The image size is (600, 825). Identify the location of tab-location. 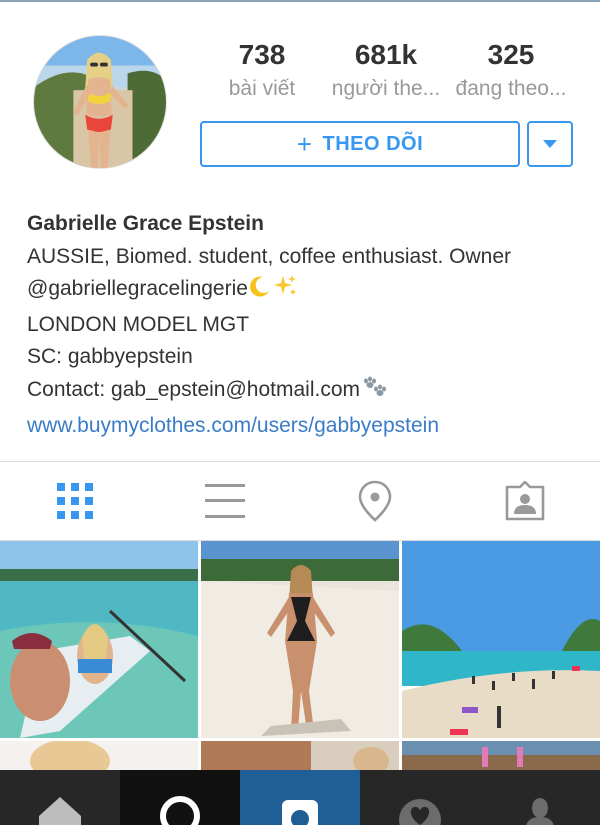
(375, 501).